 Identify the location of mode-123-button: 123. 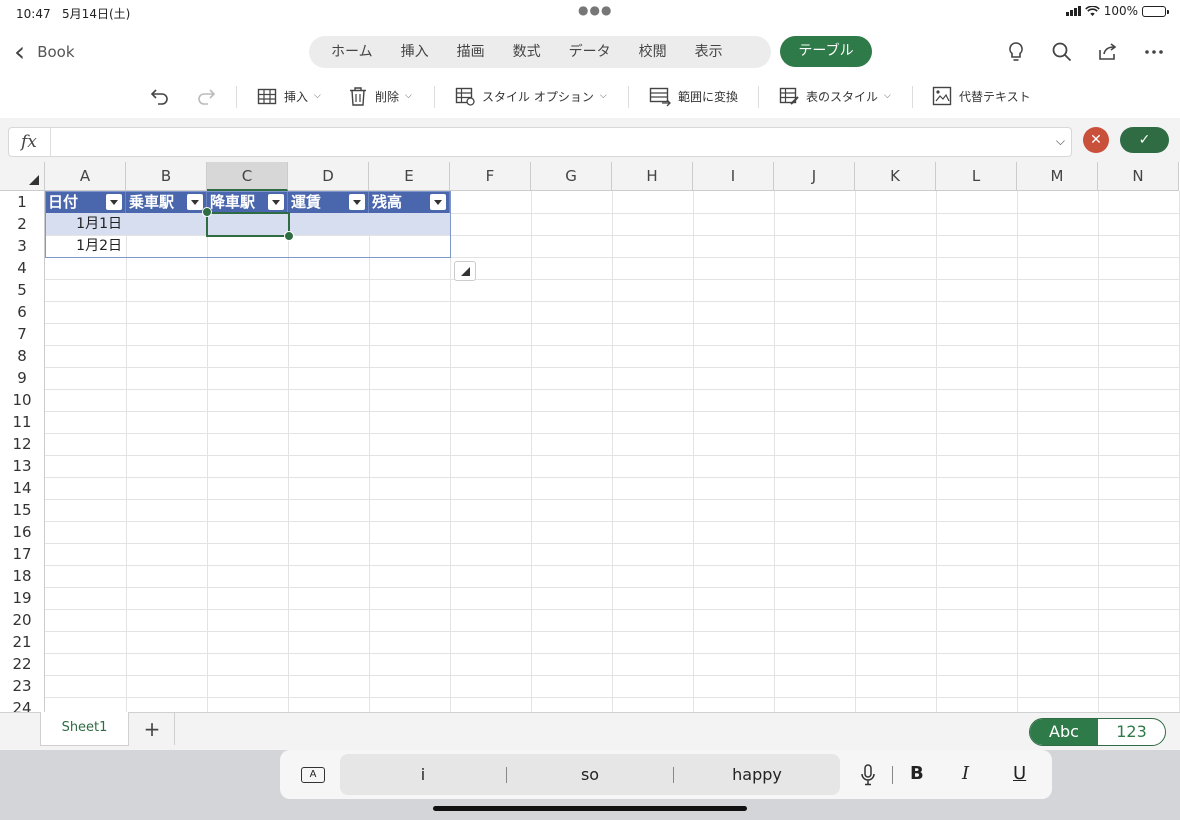
(1131, 732).